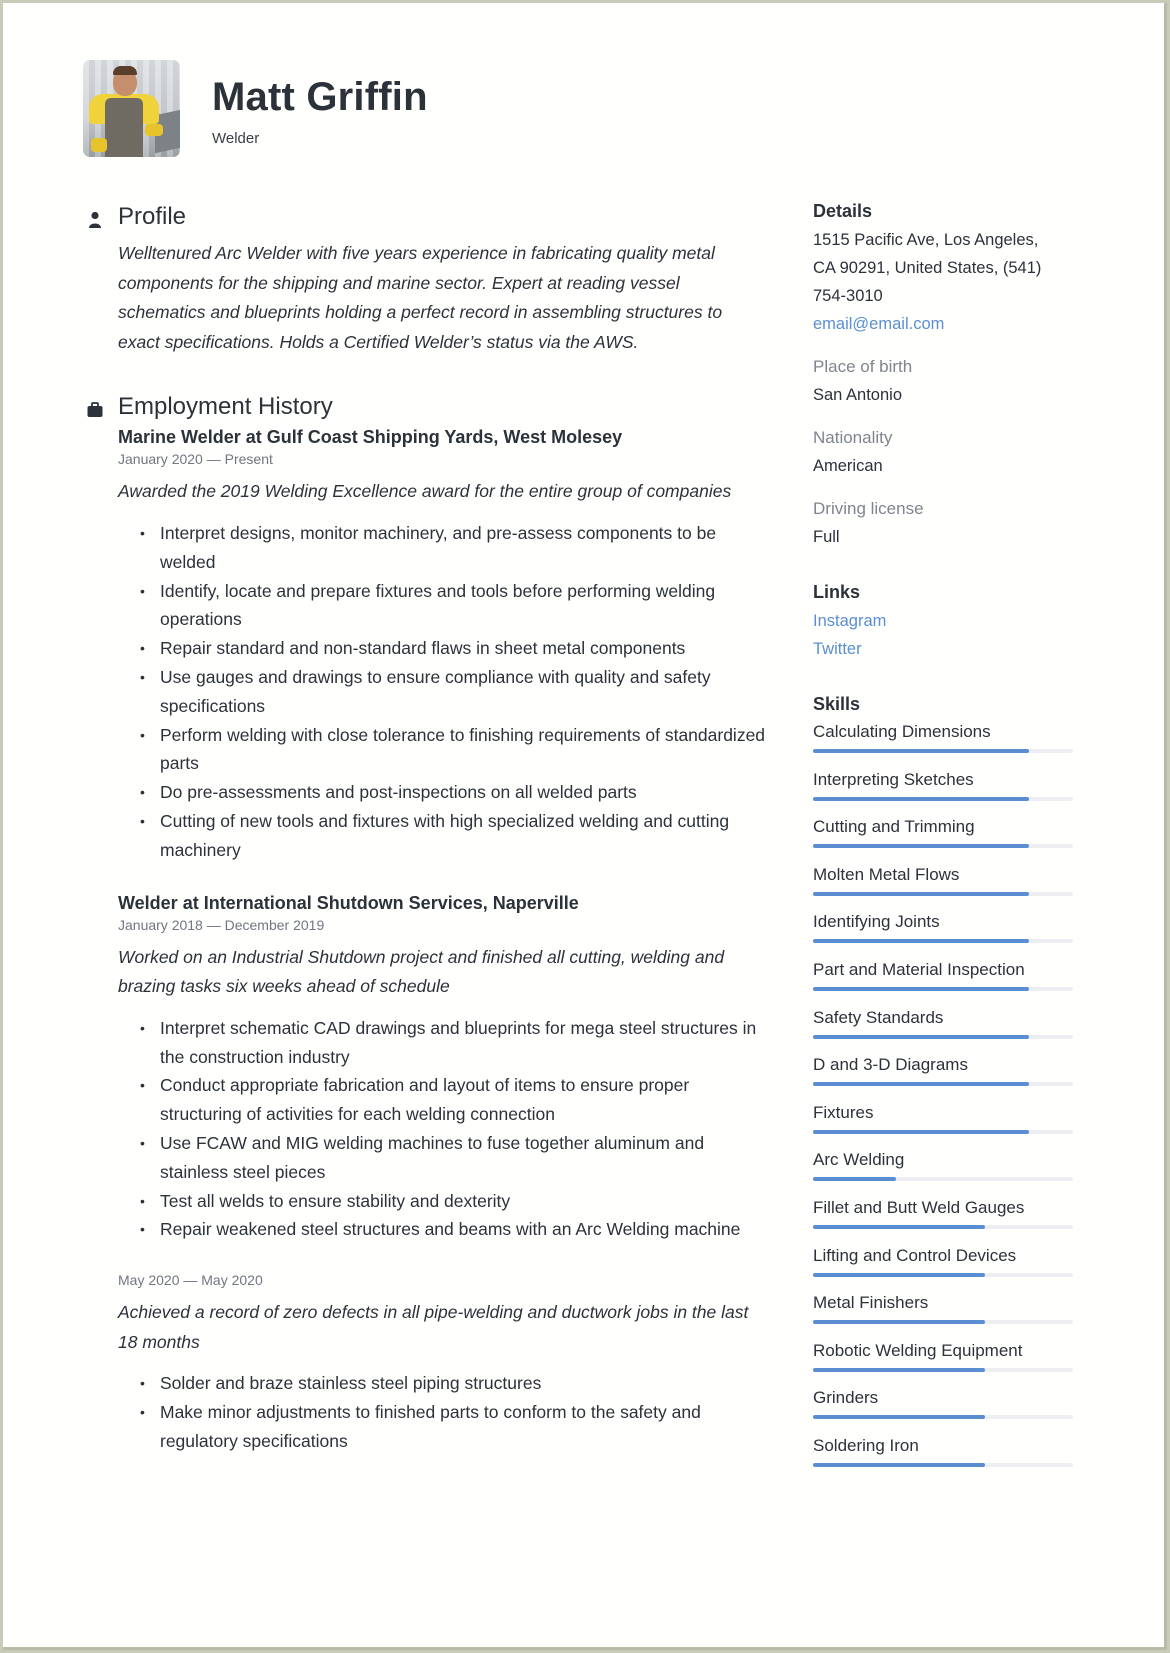 The image size is (1170, 1653). What do you see at coordinates (152, 216) in the screenshot?
I see `profile-heading: Profile` at bounding box center [152, 216].